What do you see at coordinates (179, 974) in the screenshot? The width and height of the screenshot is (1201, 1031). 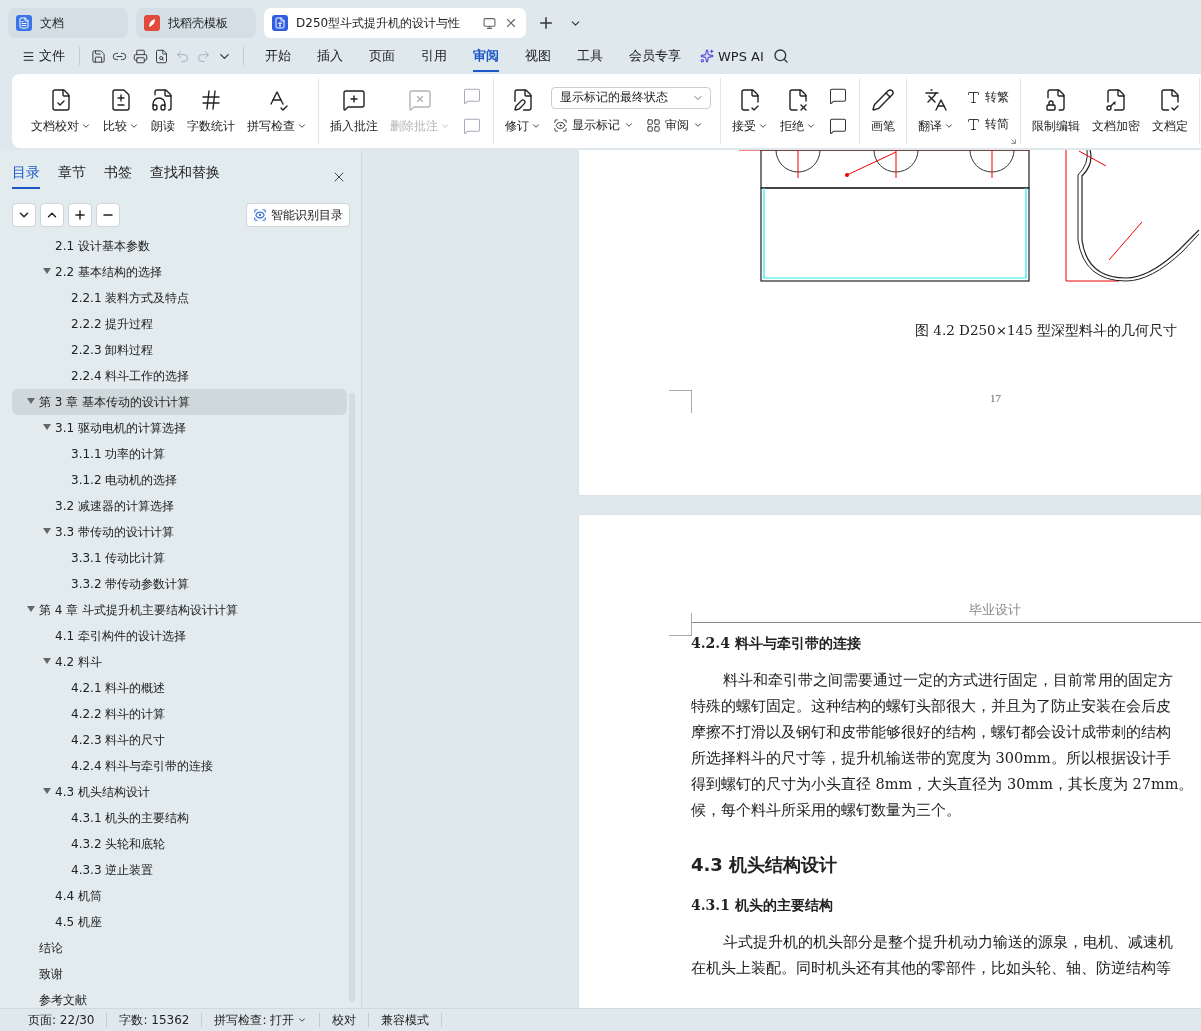 I see `toc-item: 致谢` at bounding box center [179, 974].